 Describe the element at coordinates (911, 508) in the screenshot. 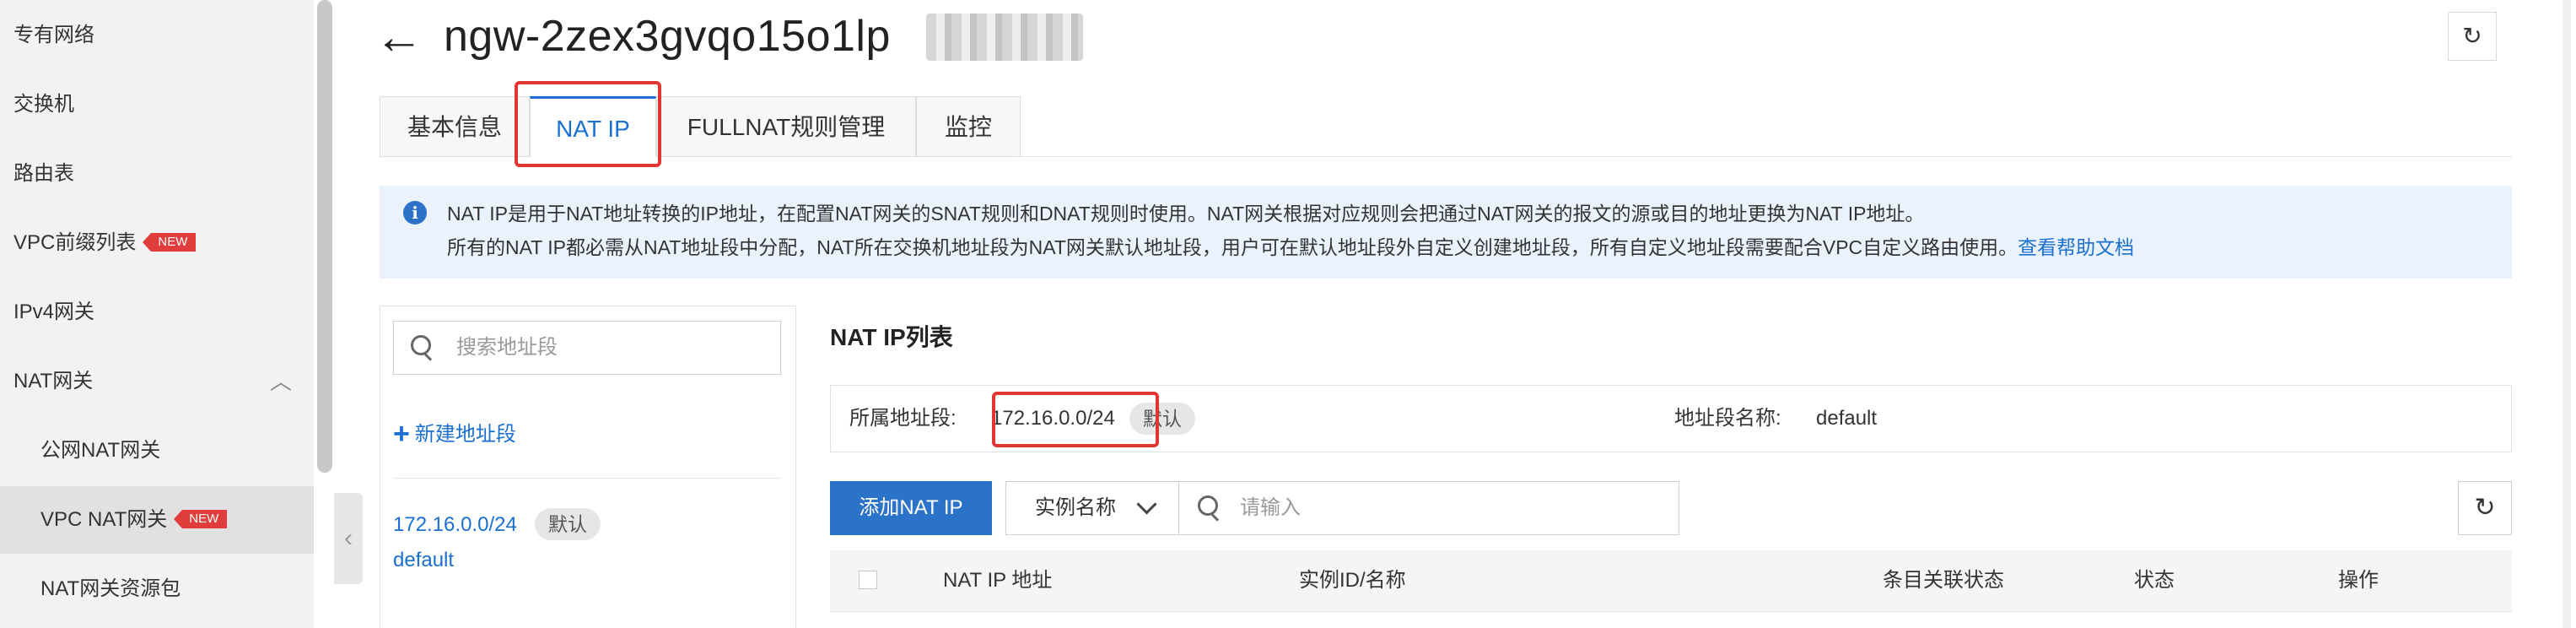

I see `add-nat-ip-button: 添加NAT IP` at that location.